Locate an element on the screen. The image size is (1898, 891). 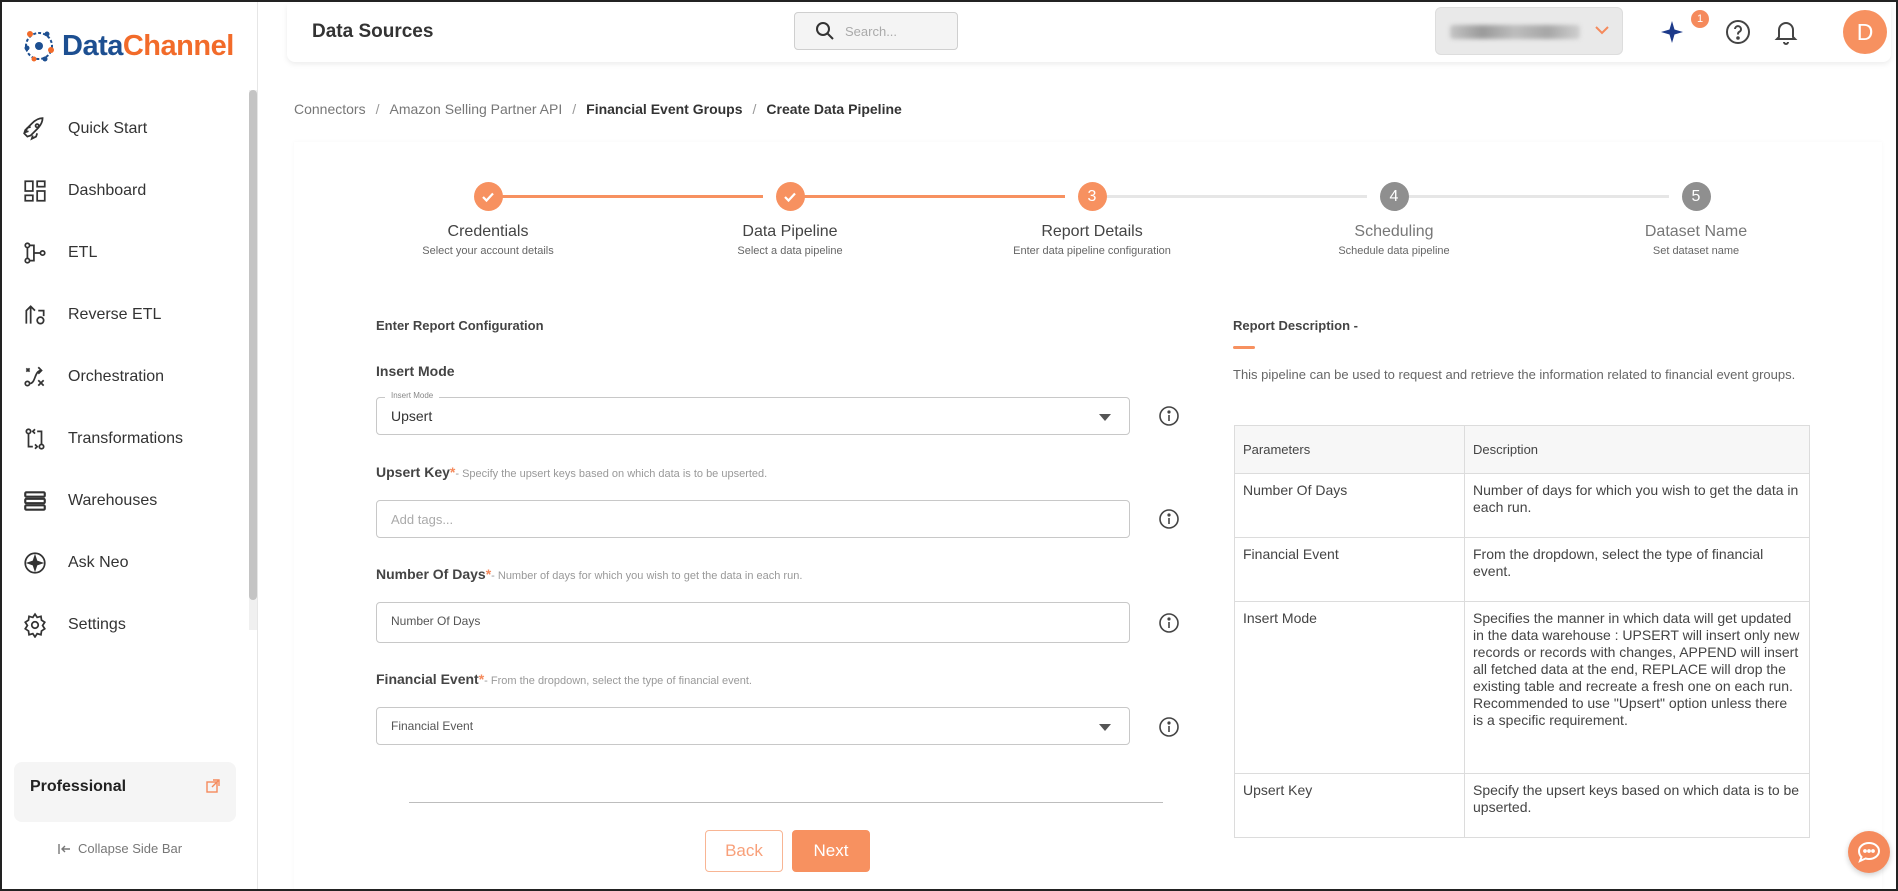
step-credentials: Credentials Select your account details is located at coordinates (488, 219).